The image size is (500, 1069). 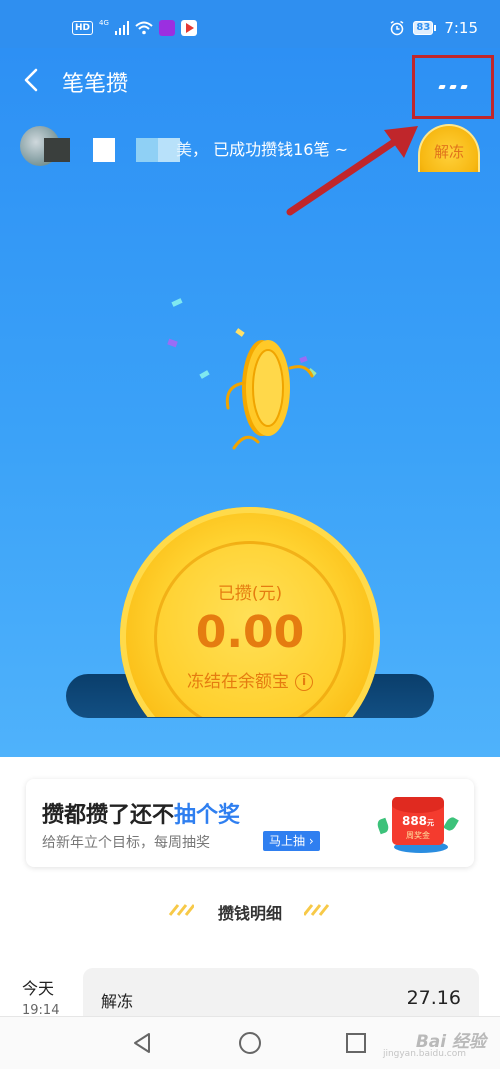 What do you see at coordinates (250, 632) in the screenshot?
I see `saved-amount: 0.00` at bounding box center [250, 632].